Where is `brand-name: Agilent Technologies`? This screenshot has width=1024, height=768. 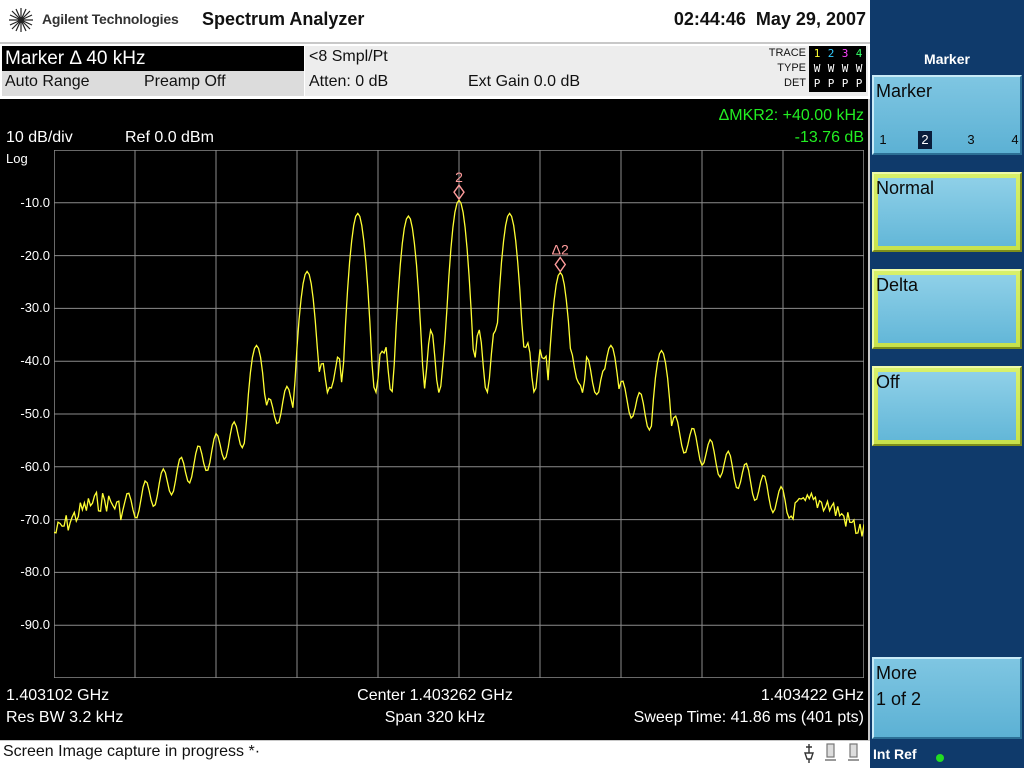
brand-name: Agilent Technologies is located at coordinates (110, 19).